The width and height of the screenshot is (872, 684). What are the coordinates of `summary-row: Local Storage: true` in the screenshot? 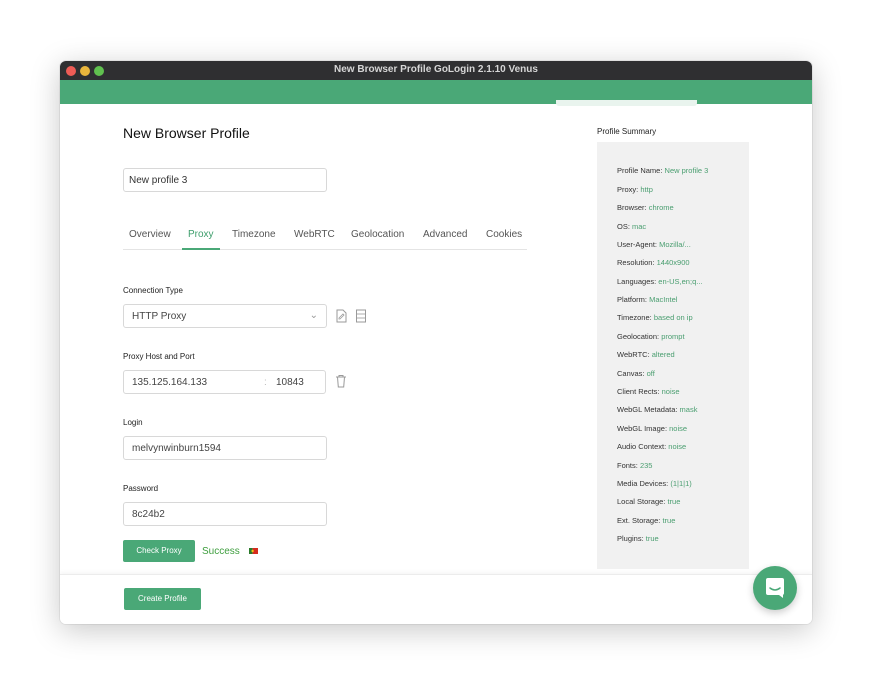 It's located at (649, 501).